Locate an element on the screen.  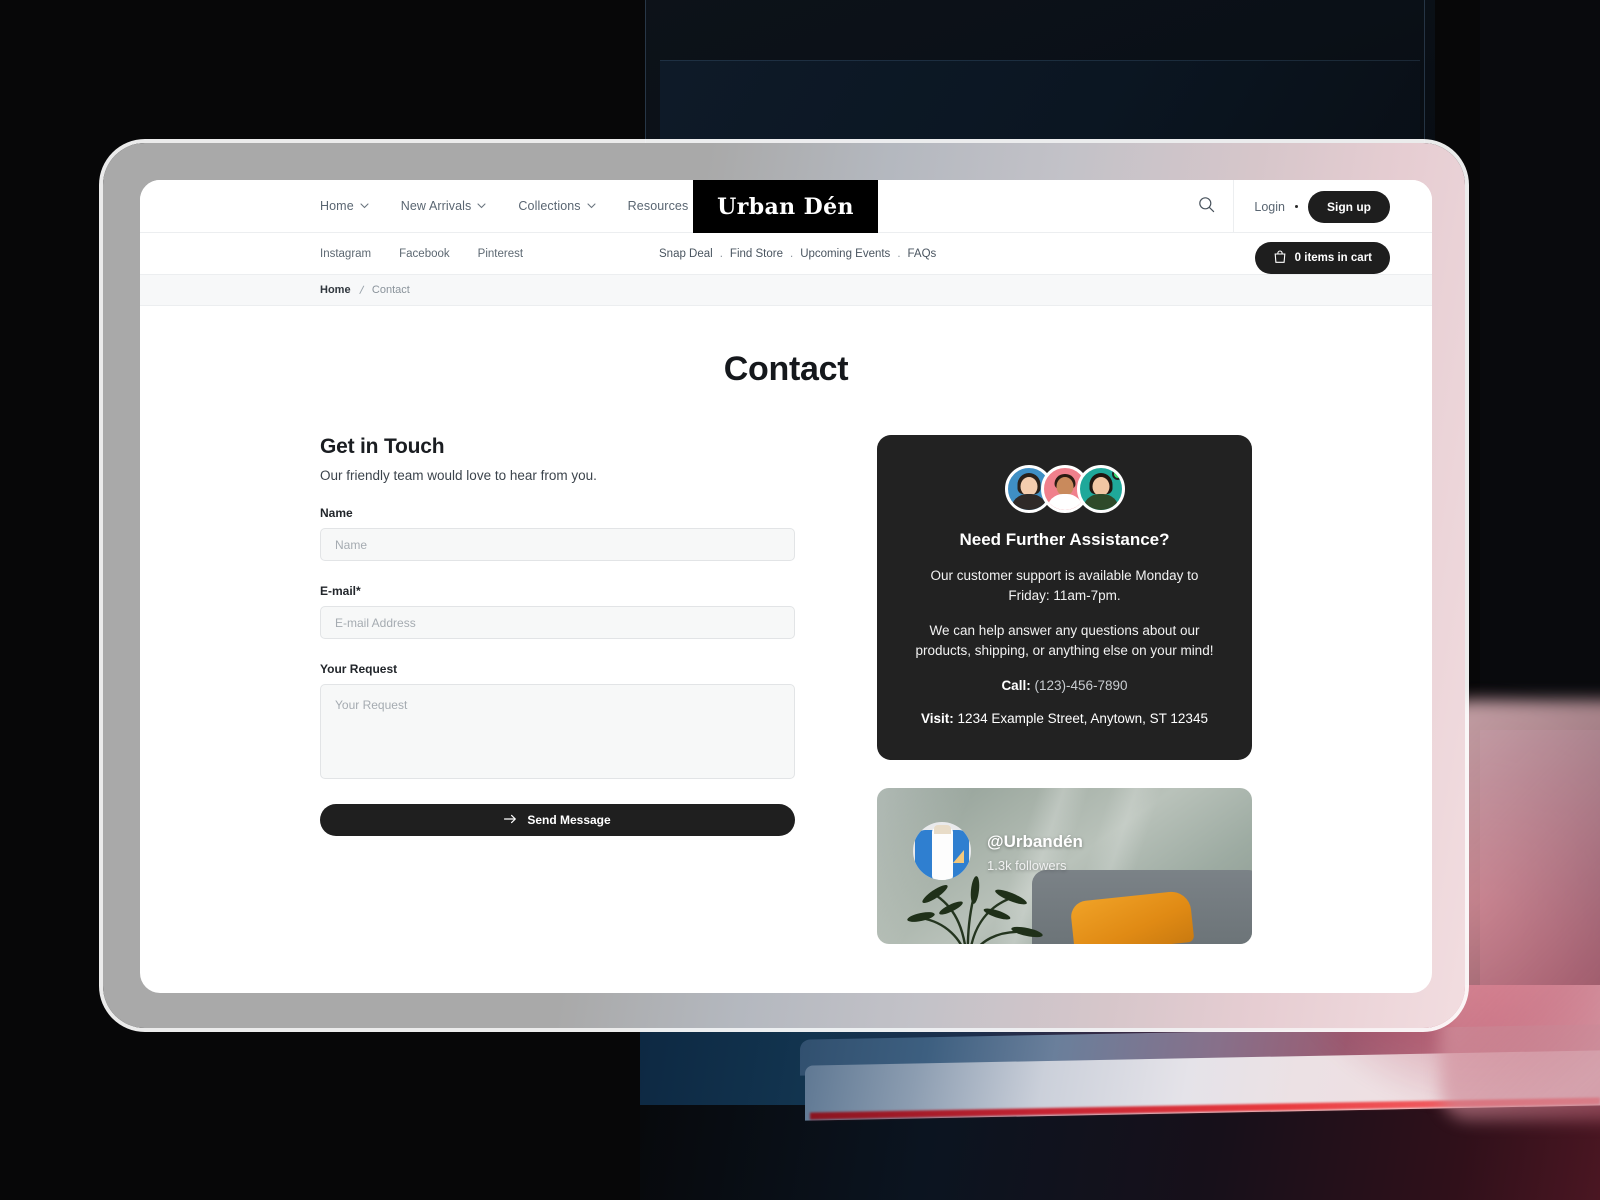
quick-link-faqs: FAQs is located at coordinates (922, 254).